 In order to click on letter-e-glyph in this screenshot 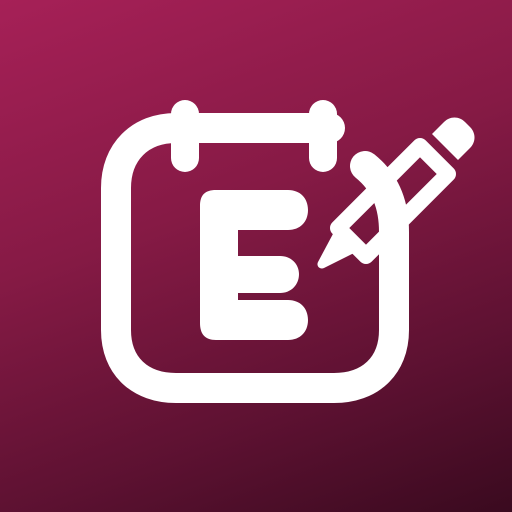, I will do `click(254, 265)`.